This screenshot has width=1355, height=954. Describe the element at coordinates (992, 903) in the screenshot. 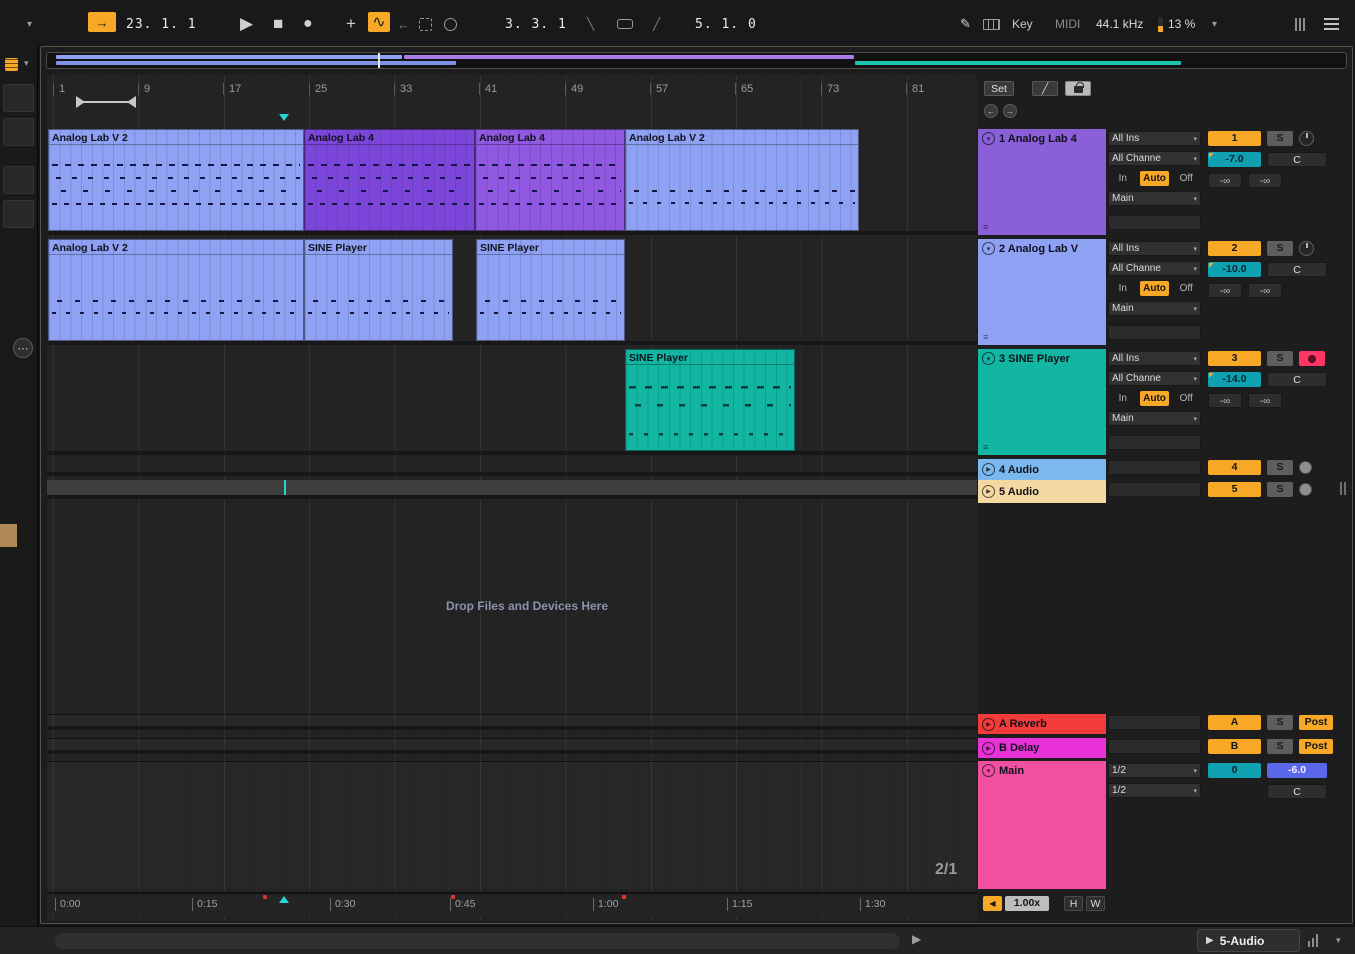

I see `preview-speaker-button: ◀` at that location.